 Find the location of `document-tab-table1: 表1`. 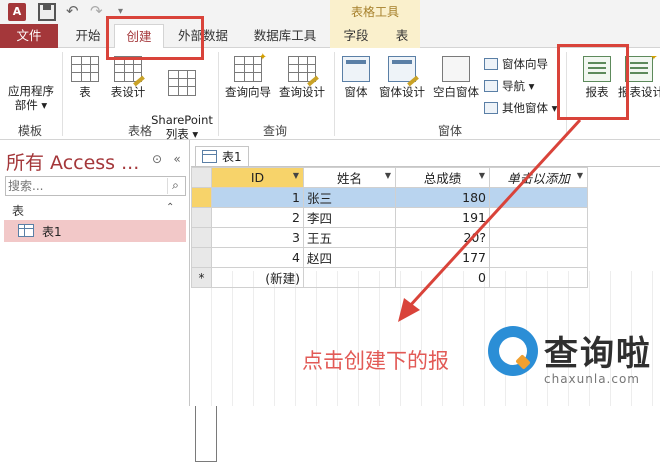

document-tab-table1: 表1 is located at coordinates (222, 156).